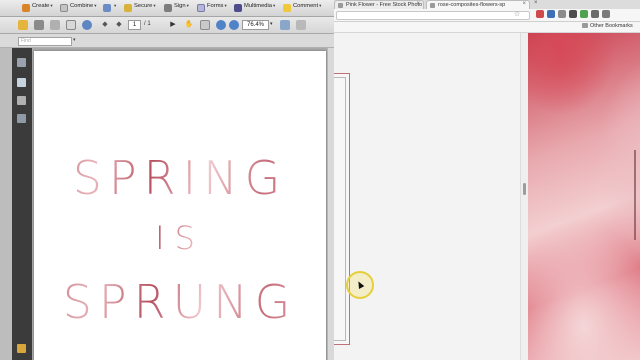 The height and width of the screenshot is (360, 640). What do you see at coordinates (128, 8) in the screenshot?
I see `secure-icon` at bounding box center [128, 8].